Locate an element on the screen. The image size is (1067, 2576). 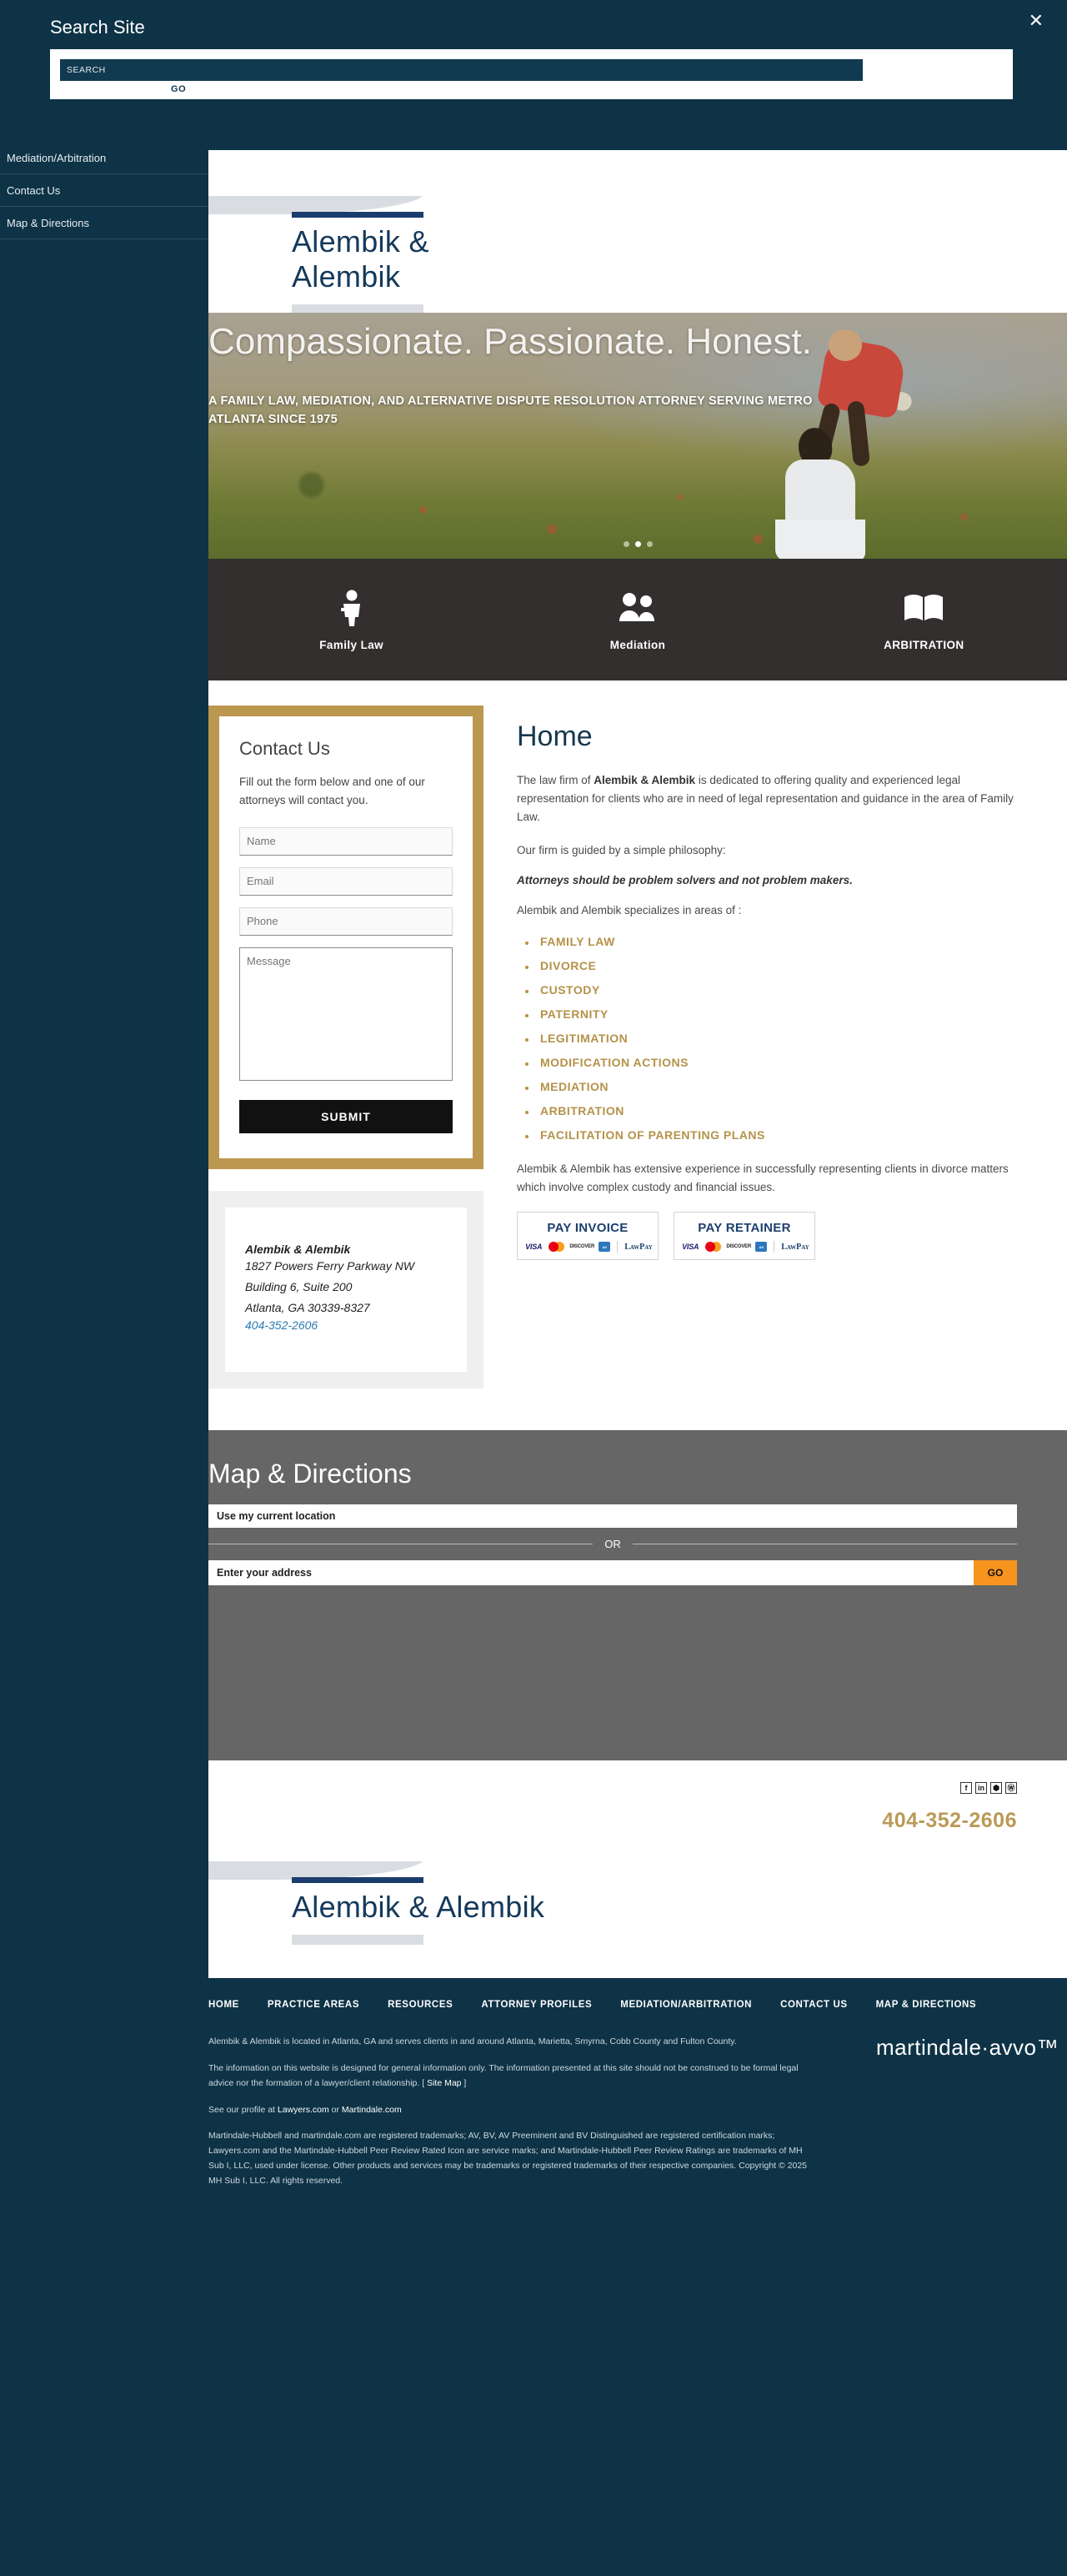
sidebar-item-map-directions: Map & Directions is located at coordinates (104, 223).